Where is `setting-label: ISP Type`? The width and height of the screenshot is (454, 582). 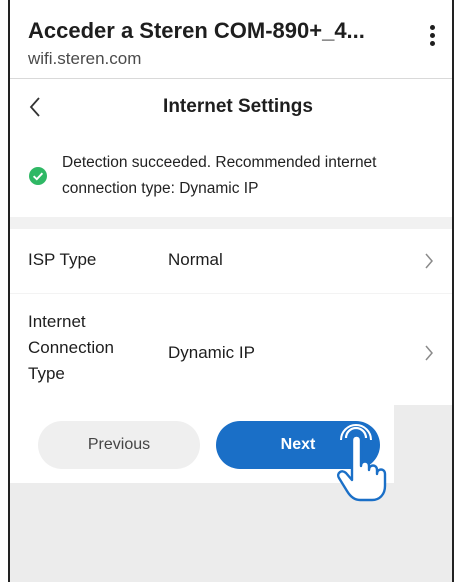 setting-label: ISP Type is located at coordinates (62, 259).